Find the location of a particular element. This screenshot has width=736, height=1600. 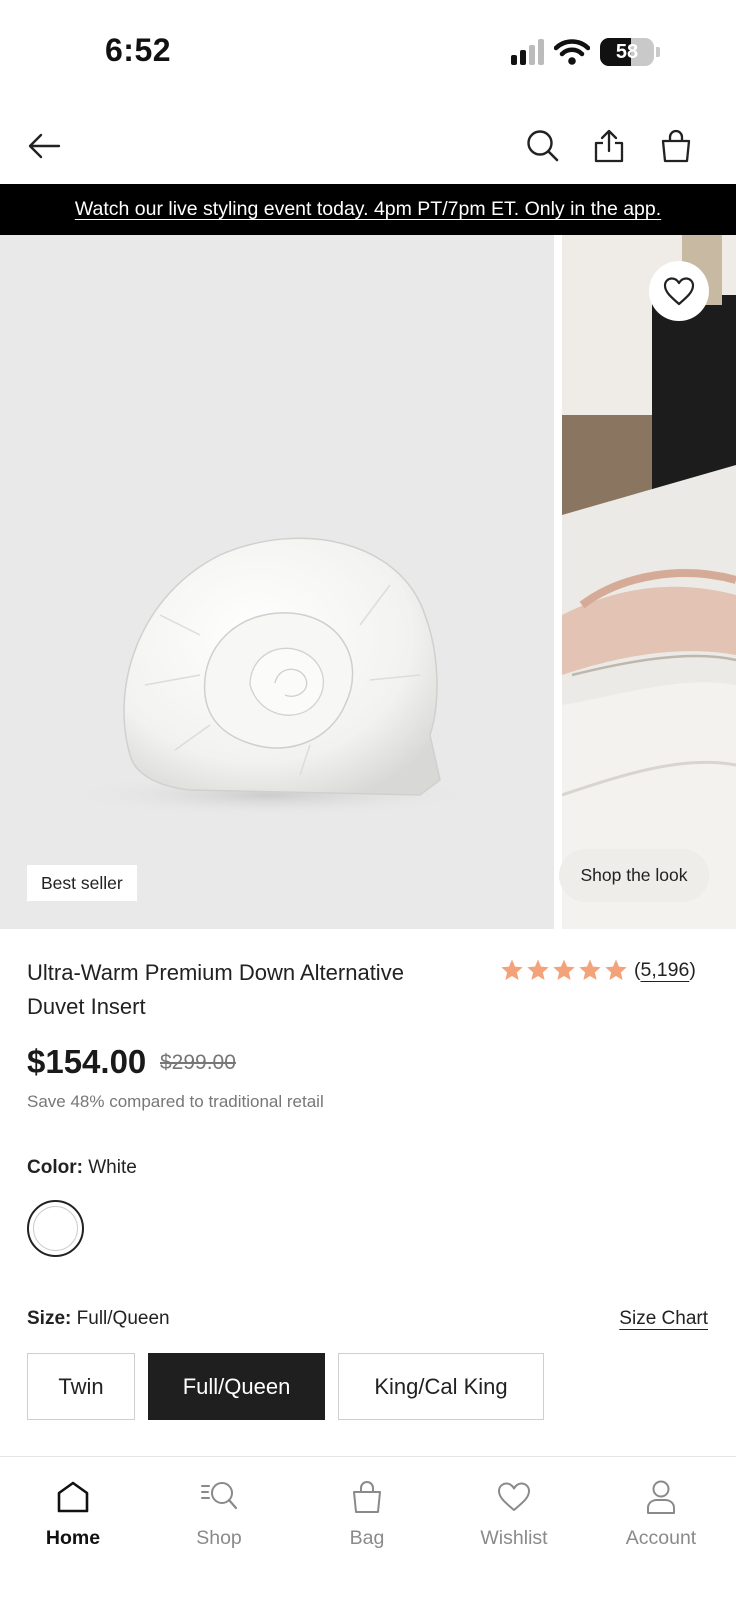

tab-home: Home is located at coordinates (73, 1513).